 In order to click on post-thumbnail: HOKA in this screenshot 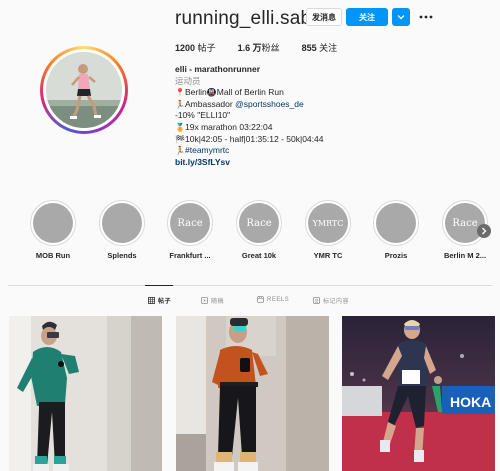, I will do `click(418, 393)`.